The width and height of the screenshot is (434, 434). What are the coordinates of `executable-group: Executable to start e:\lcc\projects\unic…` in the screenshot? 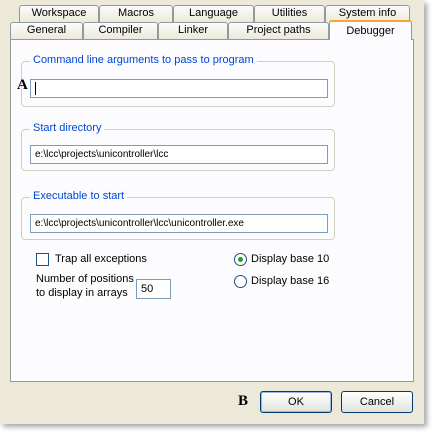 It's located at (178, 215).